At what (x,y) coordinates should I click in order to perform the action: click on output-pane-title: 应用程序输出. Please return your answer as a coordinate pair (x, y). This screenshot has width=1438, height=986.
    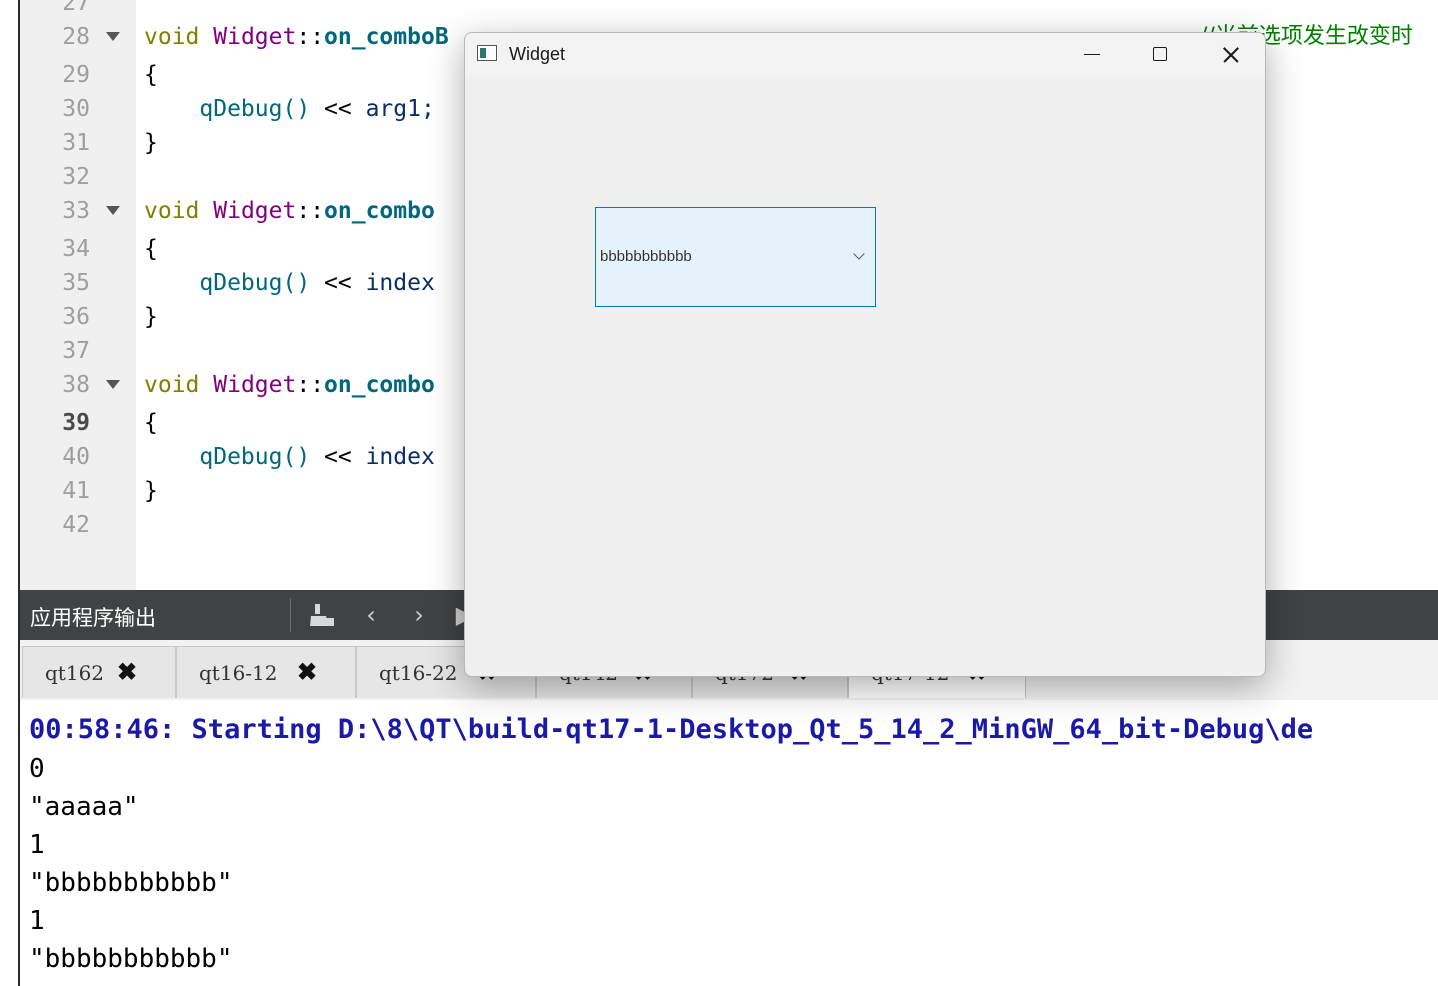
    Looking at the image, I should click on (93, 618).